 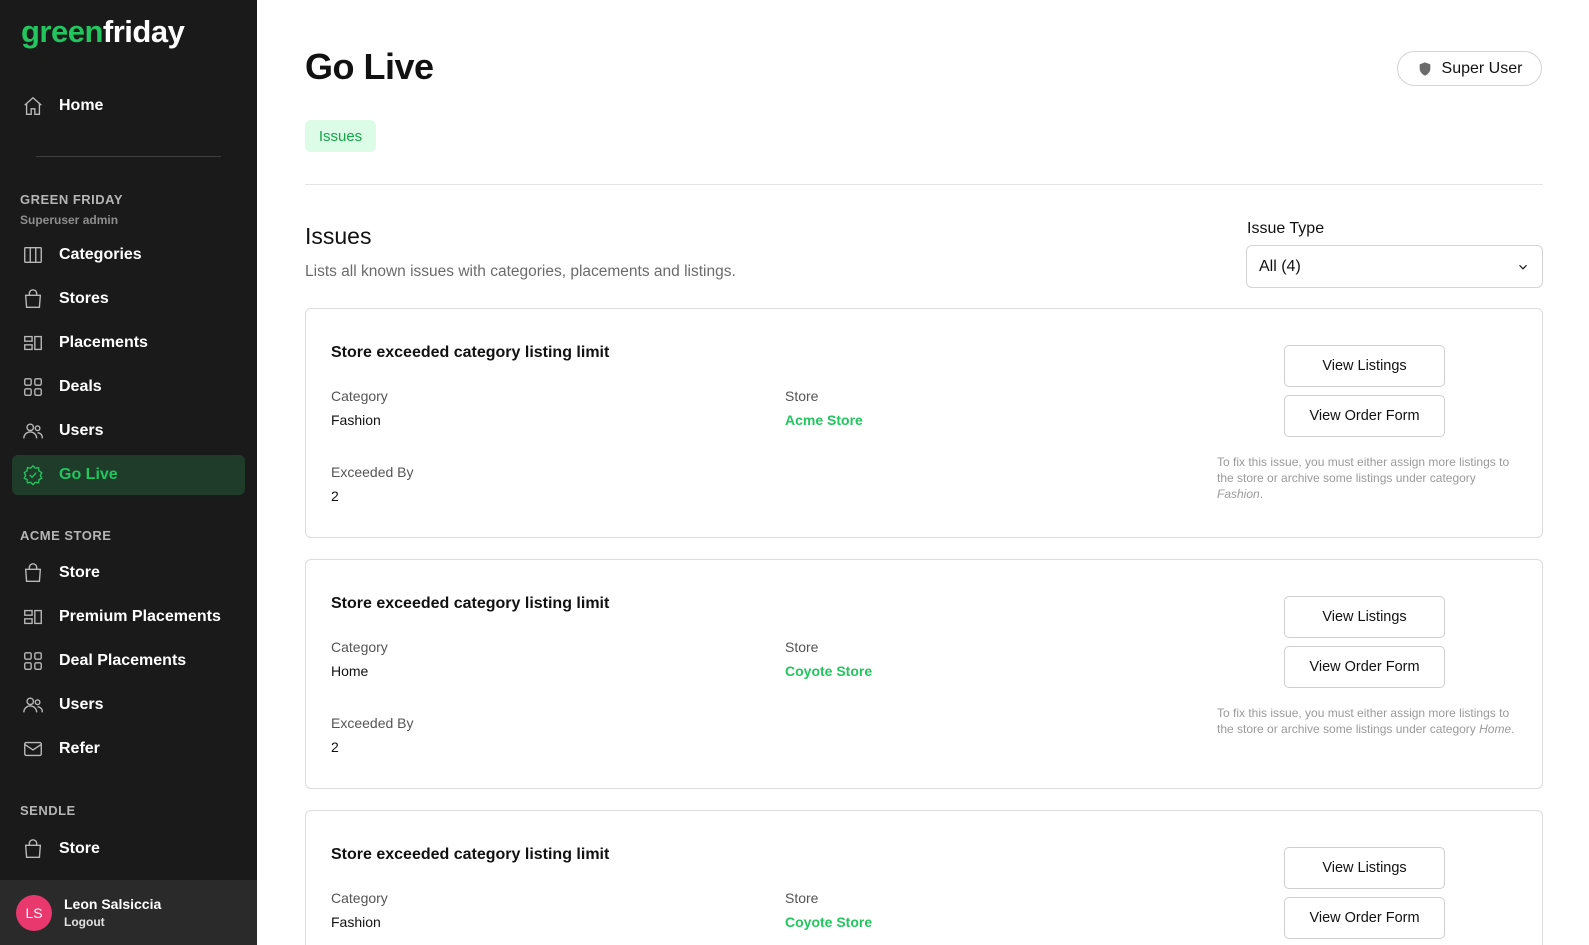 I want to click on brand-logo: greenfriday, so click(x=103, y=32).